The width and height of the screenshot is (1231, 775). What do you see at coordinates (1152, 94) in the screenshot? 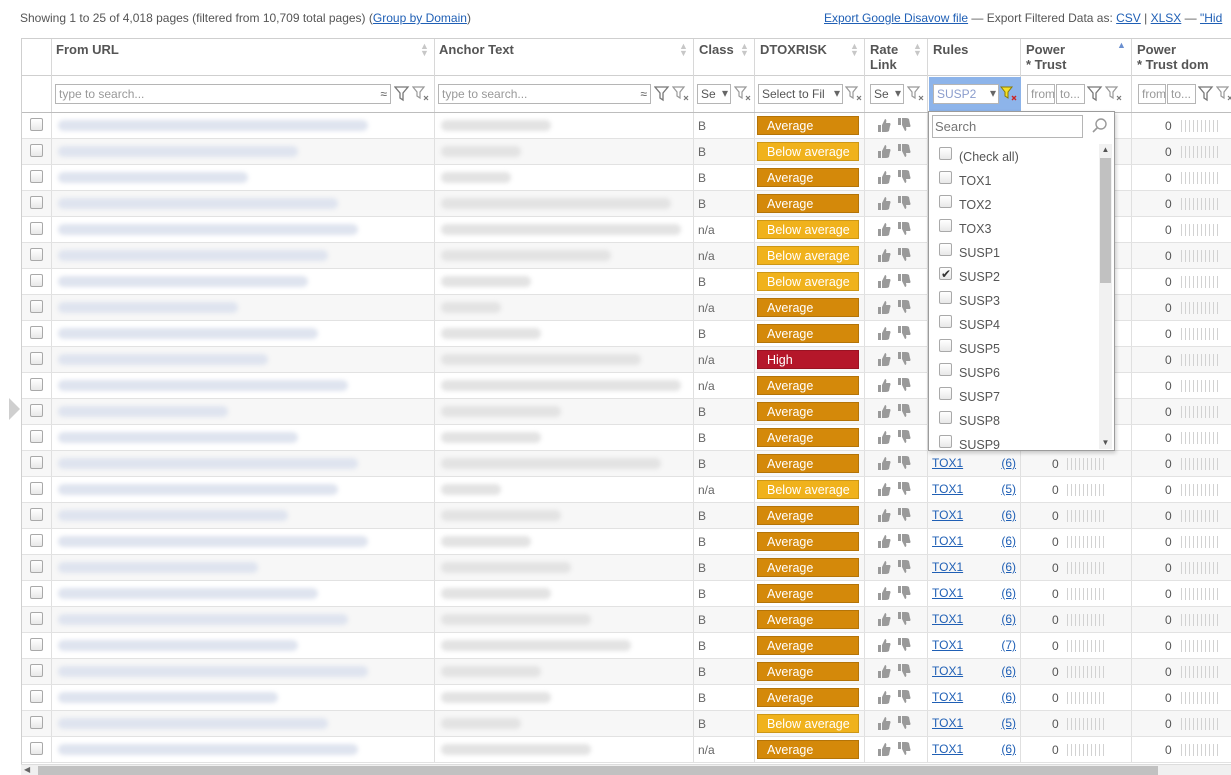
I see `dom-from-input: from` at bounding box center [1152, 94].